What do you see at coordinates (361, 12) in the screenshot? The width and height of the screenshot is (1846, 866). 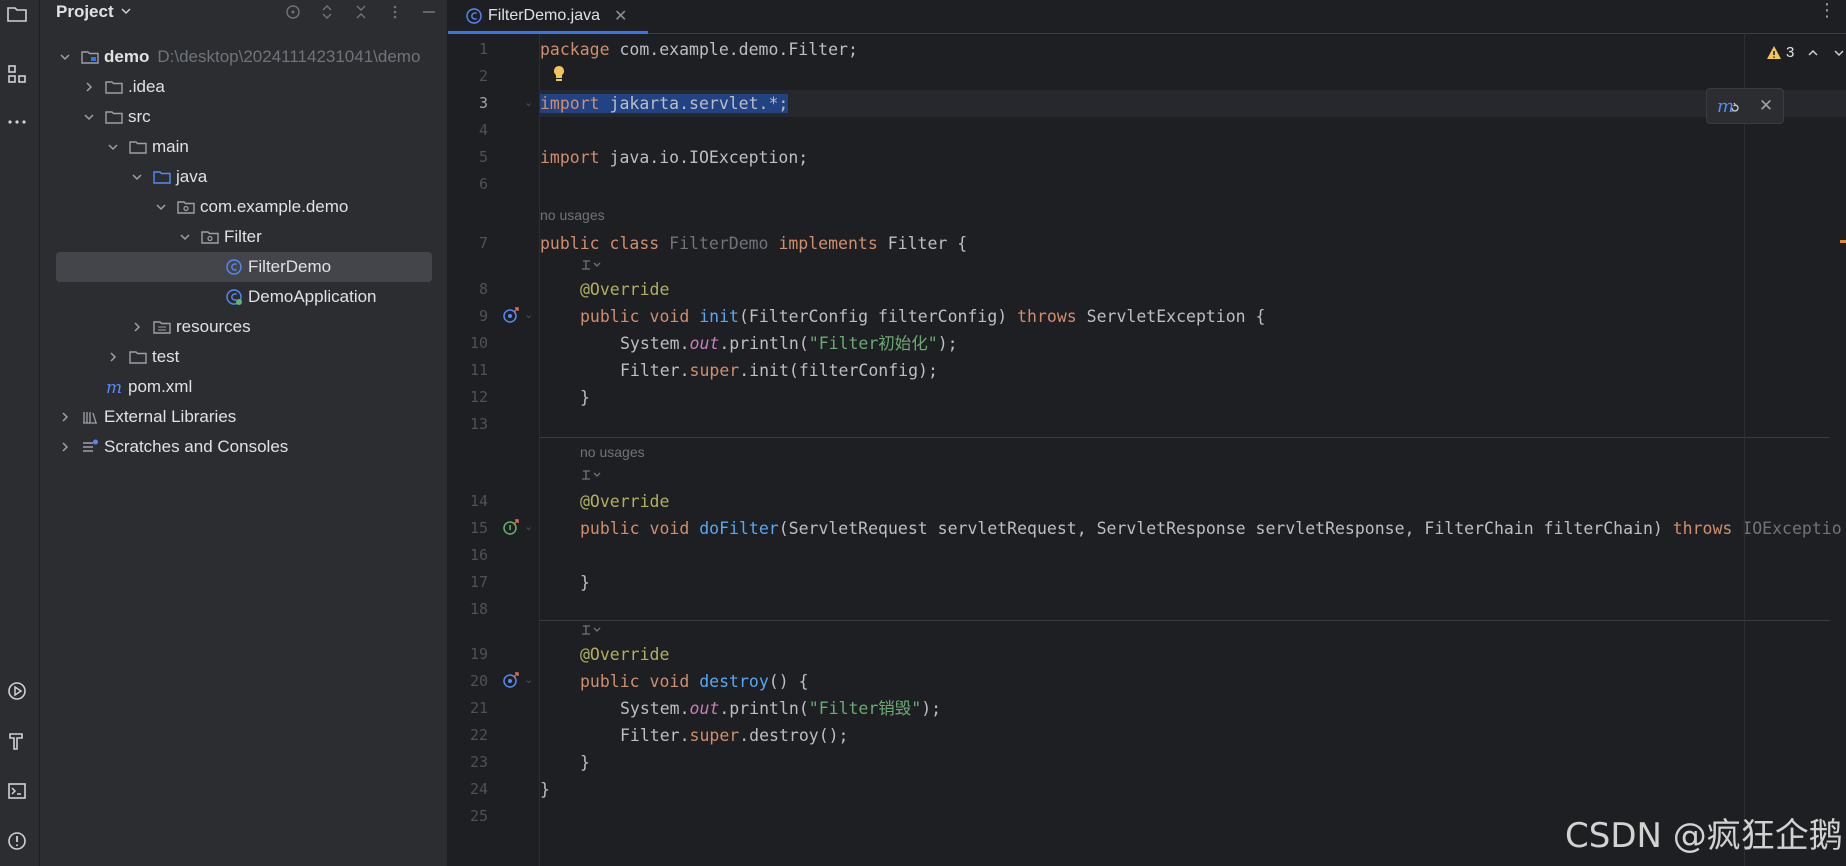 I see `collapse-all-icon` at bounding box center [361, 12].